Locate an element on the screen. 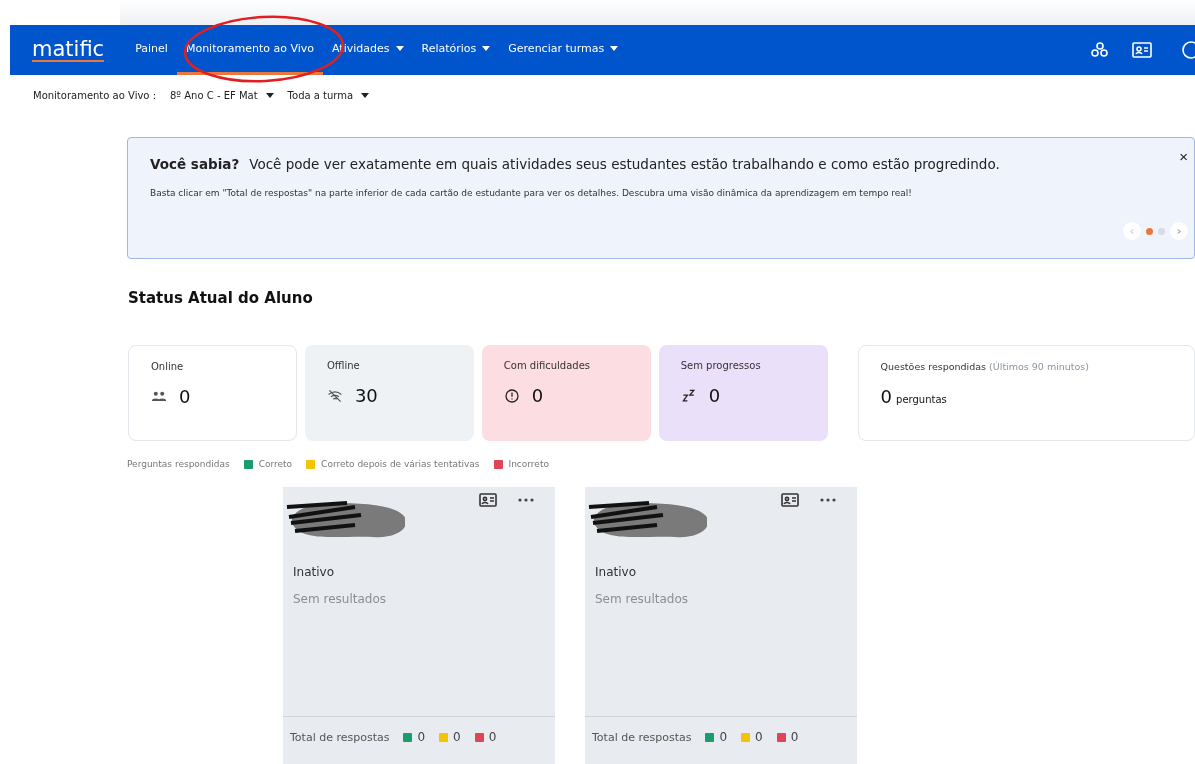  wifi-off-icon is located at coordinates (334, 395).